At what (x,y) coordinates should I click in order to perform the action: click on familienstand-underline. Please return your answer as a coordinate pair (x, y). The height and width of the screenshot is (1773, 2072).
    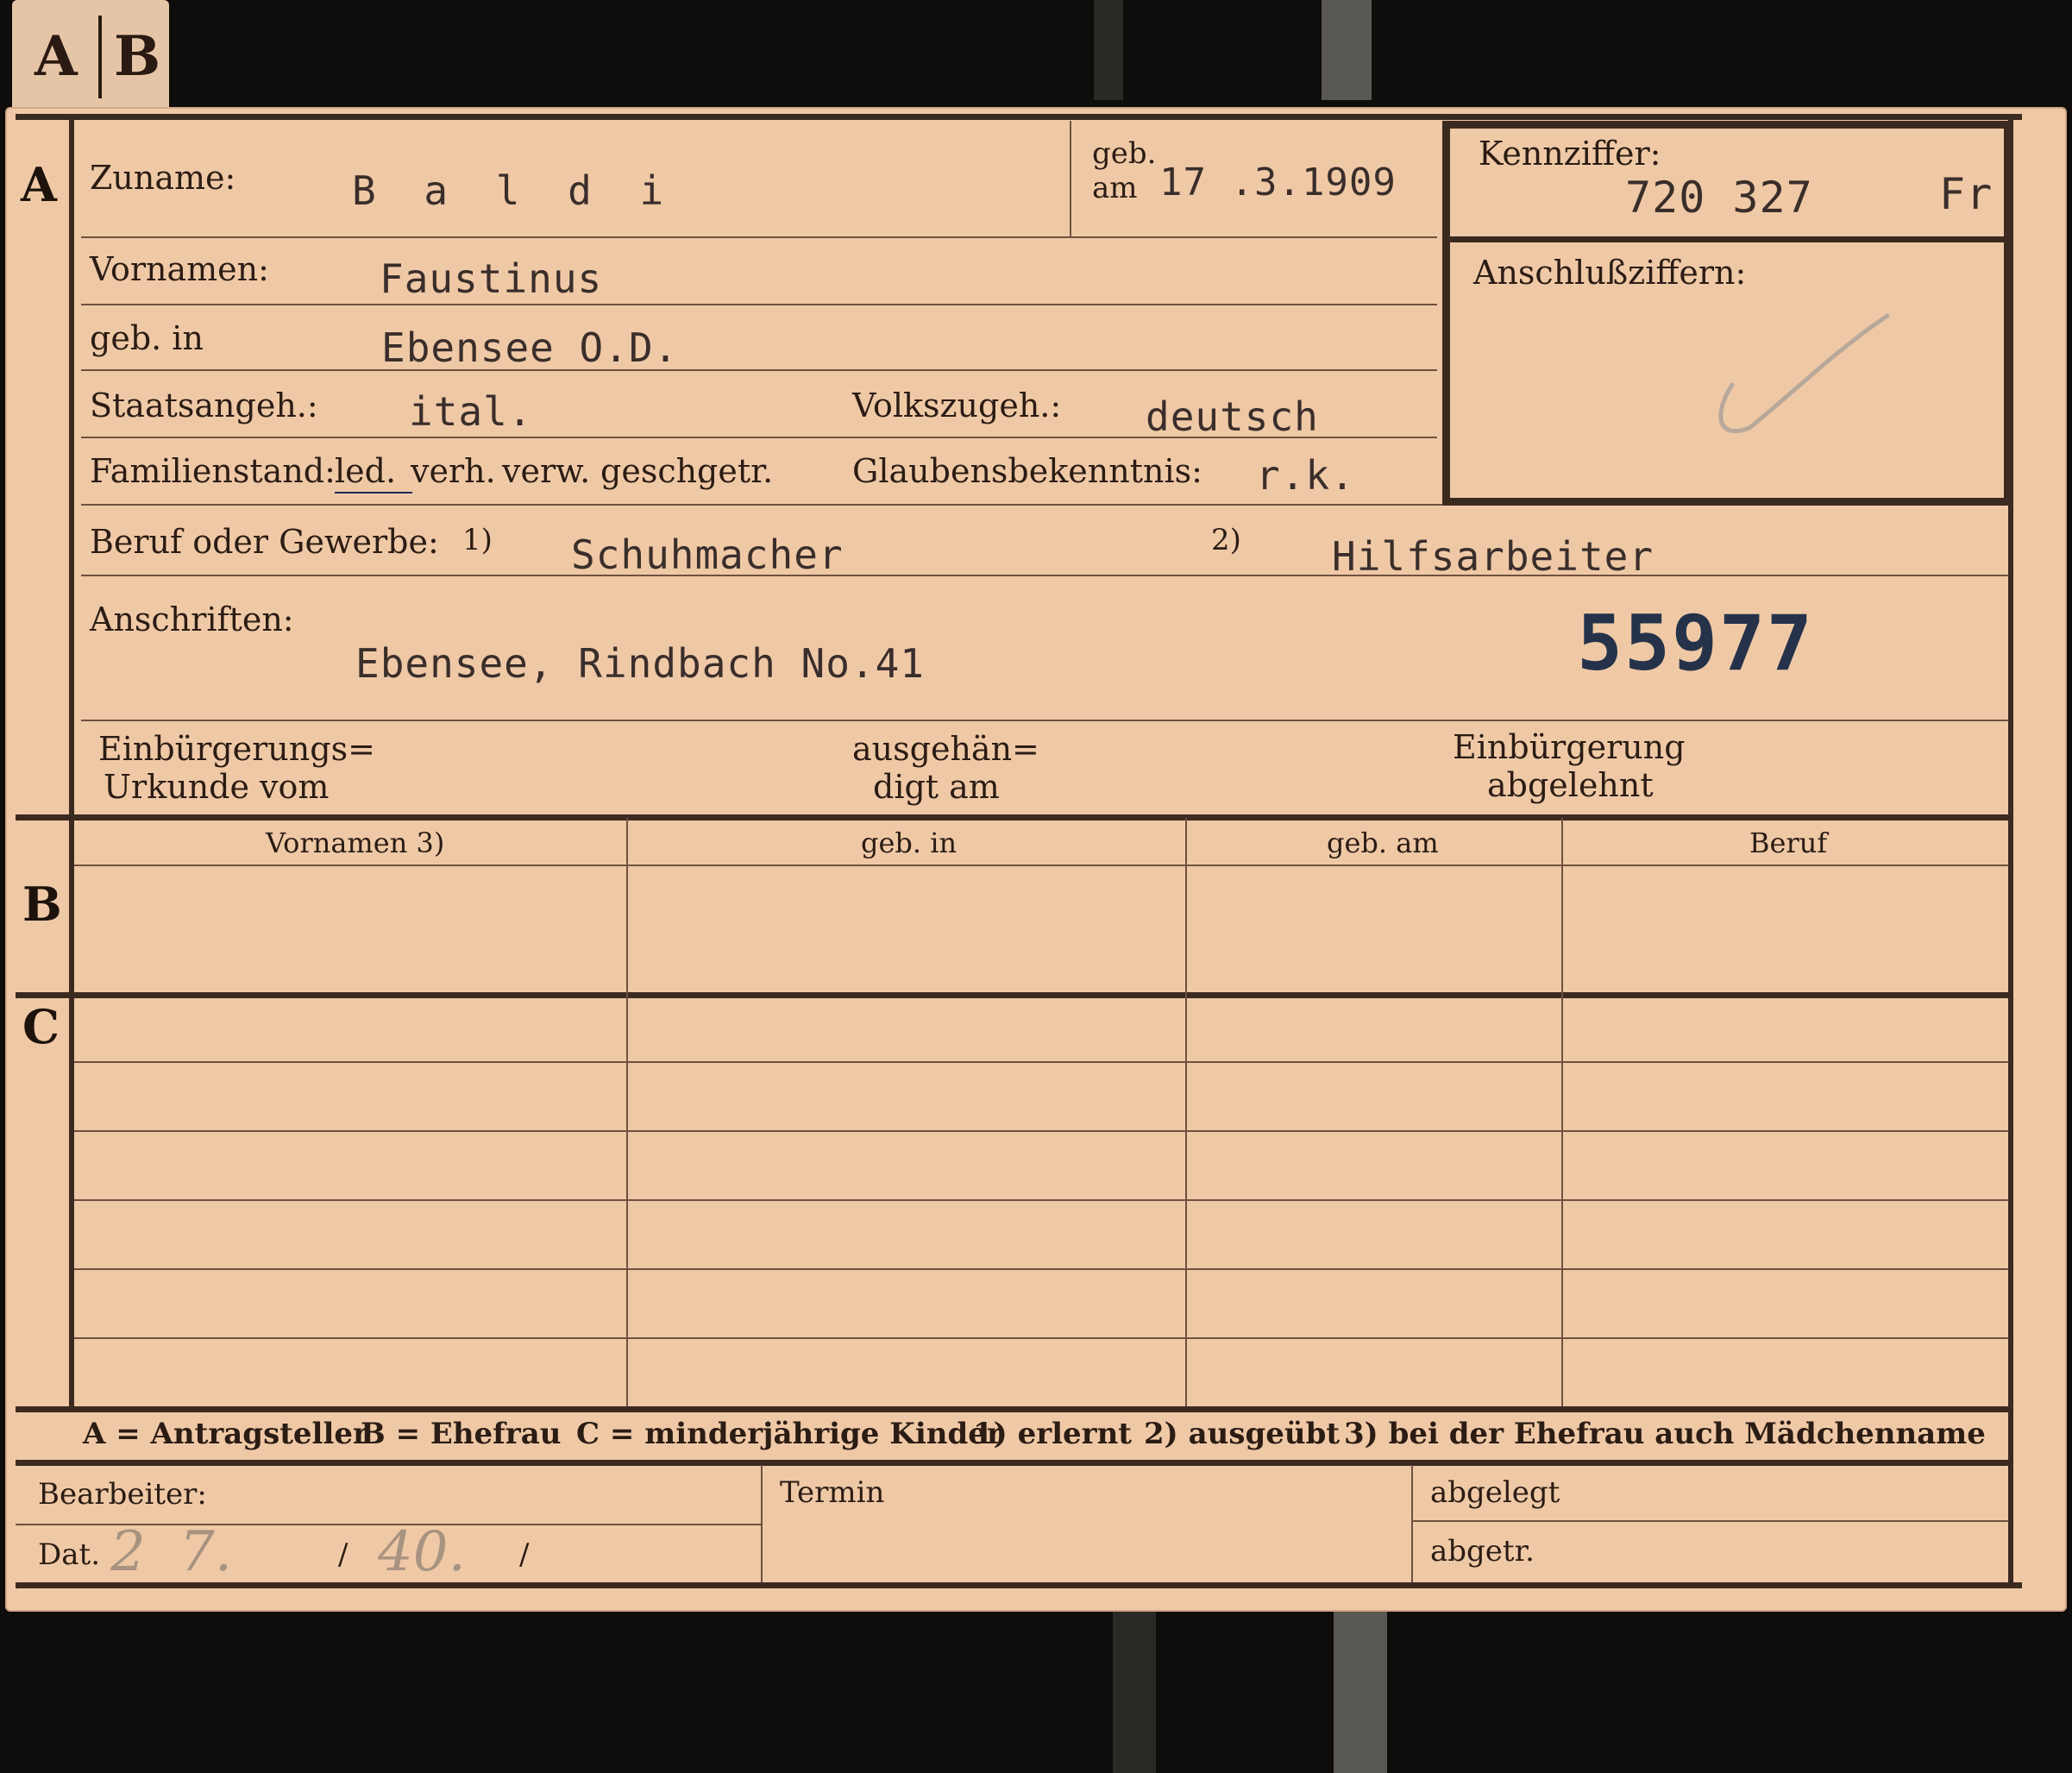
    Looking at the image, I should click on (373, 493).